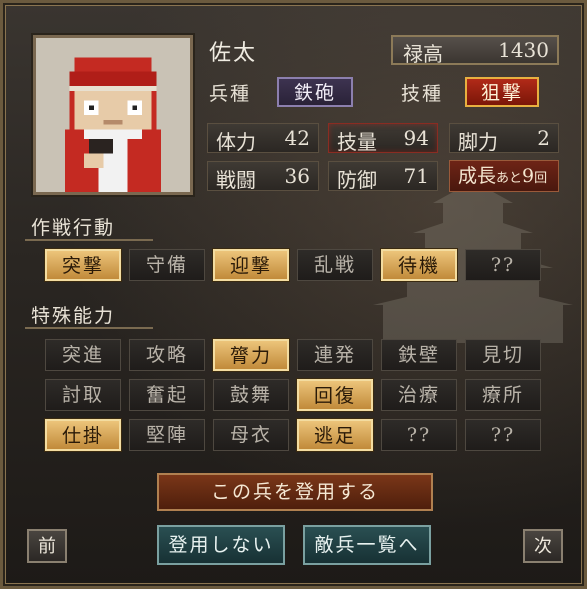 This screenshot has width=587, height=589. What do you see at coordinates (83, 435) in the screenshot?
I see `ability-button-12: 仕掛` at bounding box center [83, 435].